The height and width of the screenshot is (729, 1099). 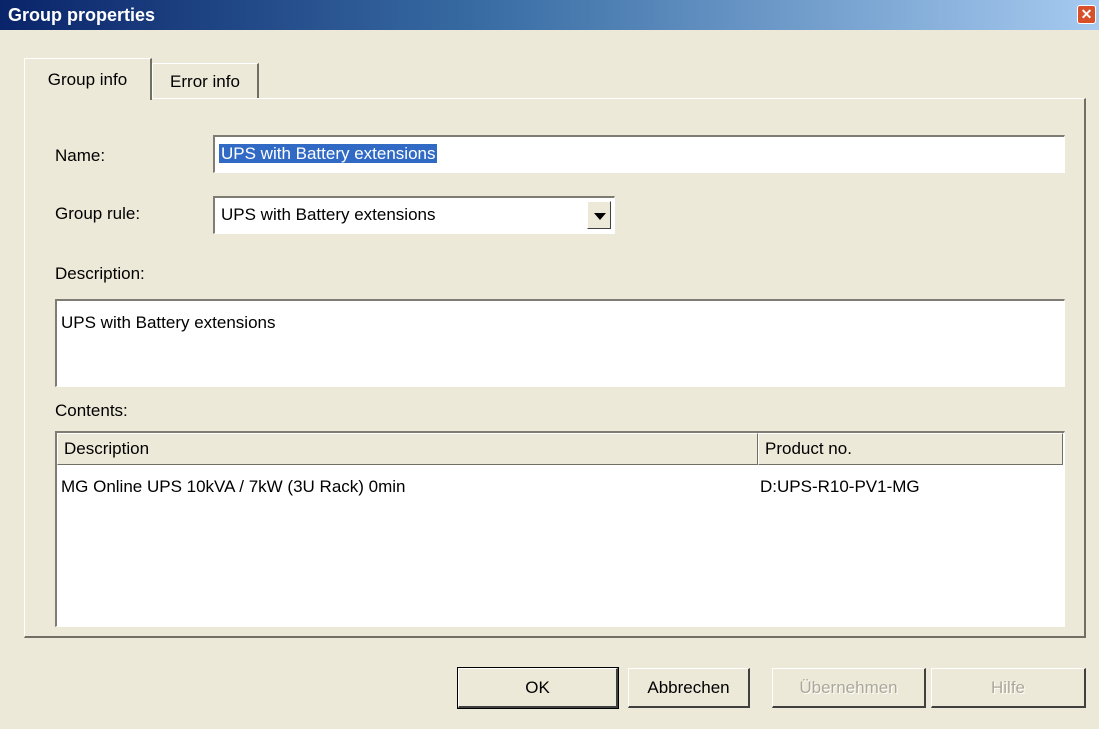 What do you see at coordinates (98, 213) in the screenshot?
I see `group-rule-label: Group rule:` at bounding box center [98, 213].